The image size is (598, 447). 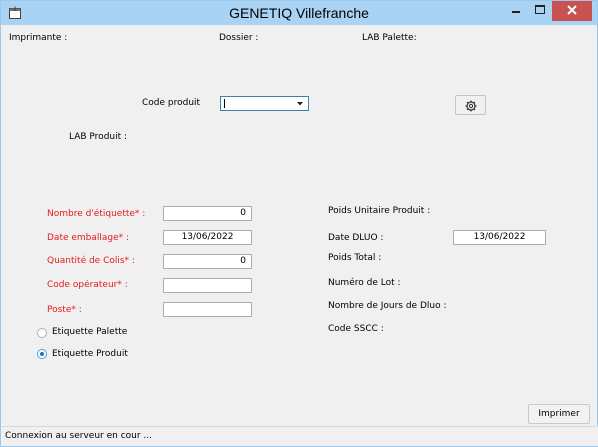 What do you see at coordinates (239, 38) in the screenshot?
I see `dossier-label: Dossier :` at bounding box center [239, 38].